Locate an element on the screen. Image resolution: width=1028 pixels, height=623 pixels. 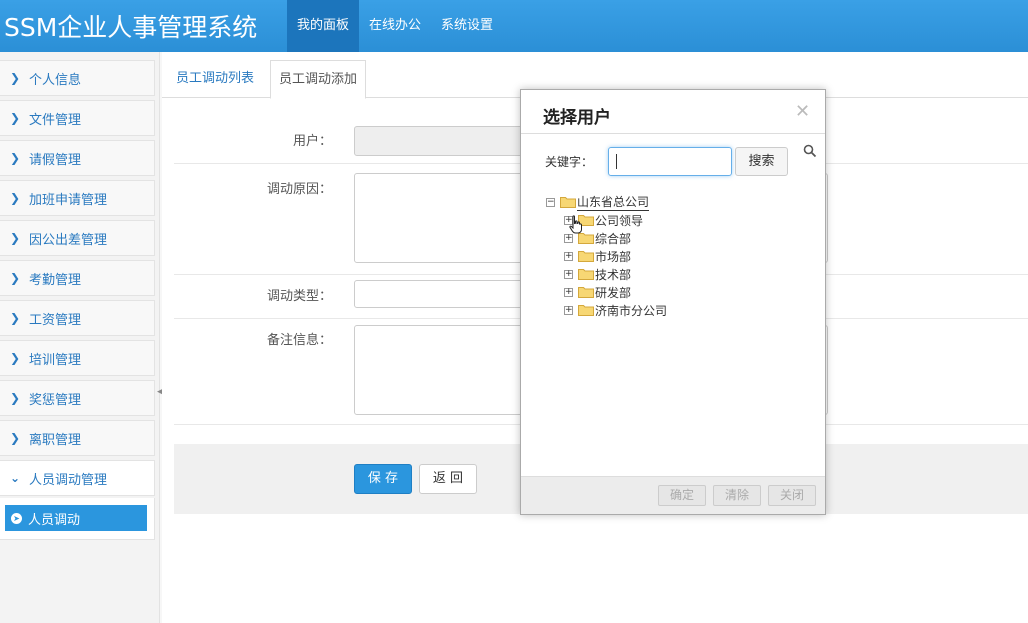
top-nav: 我的面板 在线办公 系统设置 is located at coordinates (395, 26).